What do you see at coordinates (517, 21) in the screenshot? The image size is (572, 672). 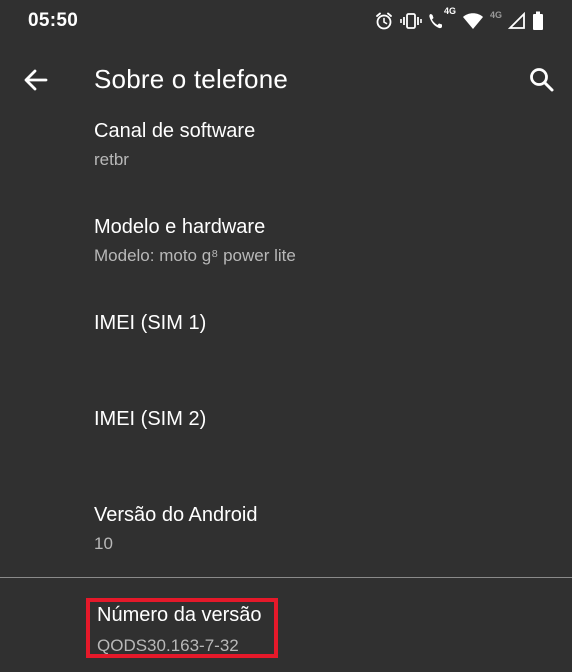 I see `signal-icon` at bounding box center [517, 21].